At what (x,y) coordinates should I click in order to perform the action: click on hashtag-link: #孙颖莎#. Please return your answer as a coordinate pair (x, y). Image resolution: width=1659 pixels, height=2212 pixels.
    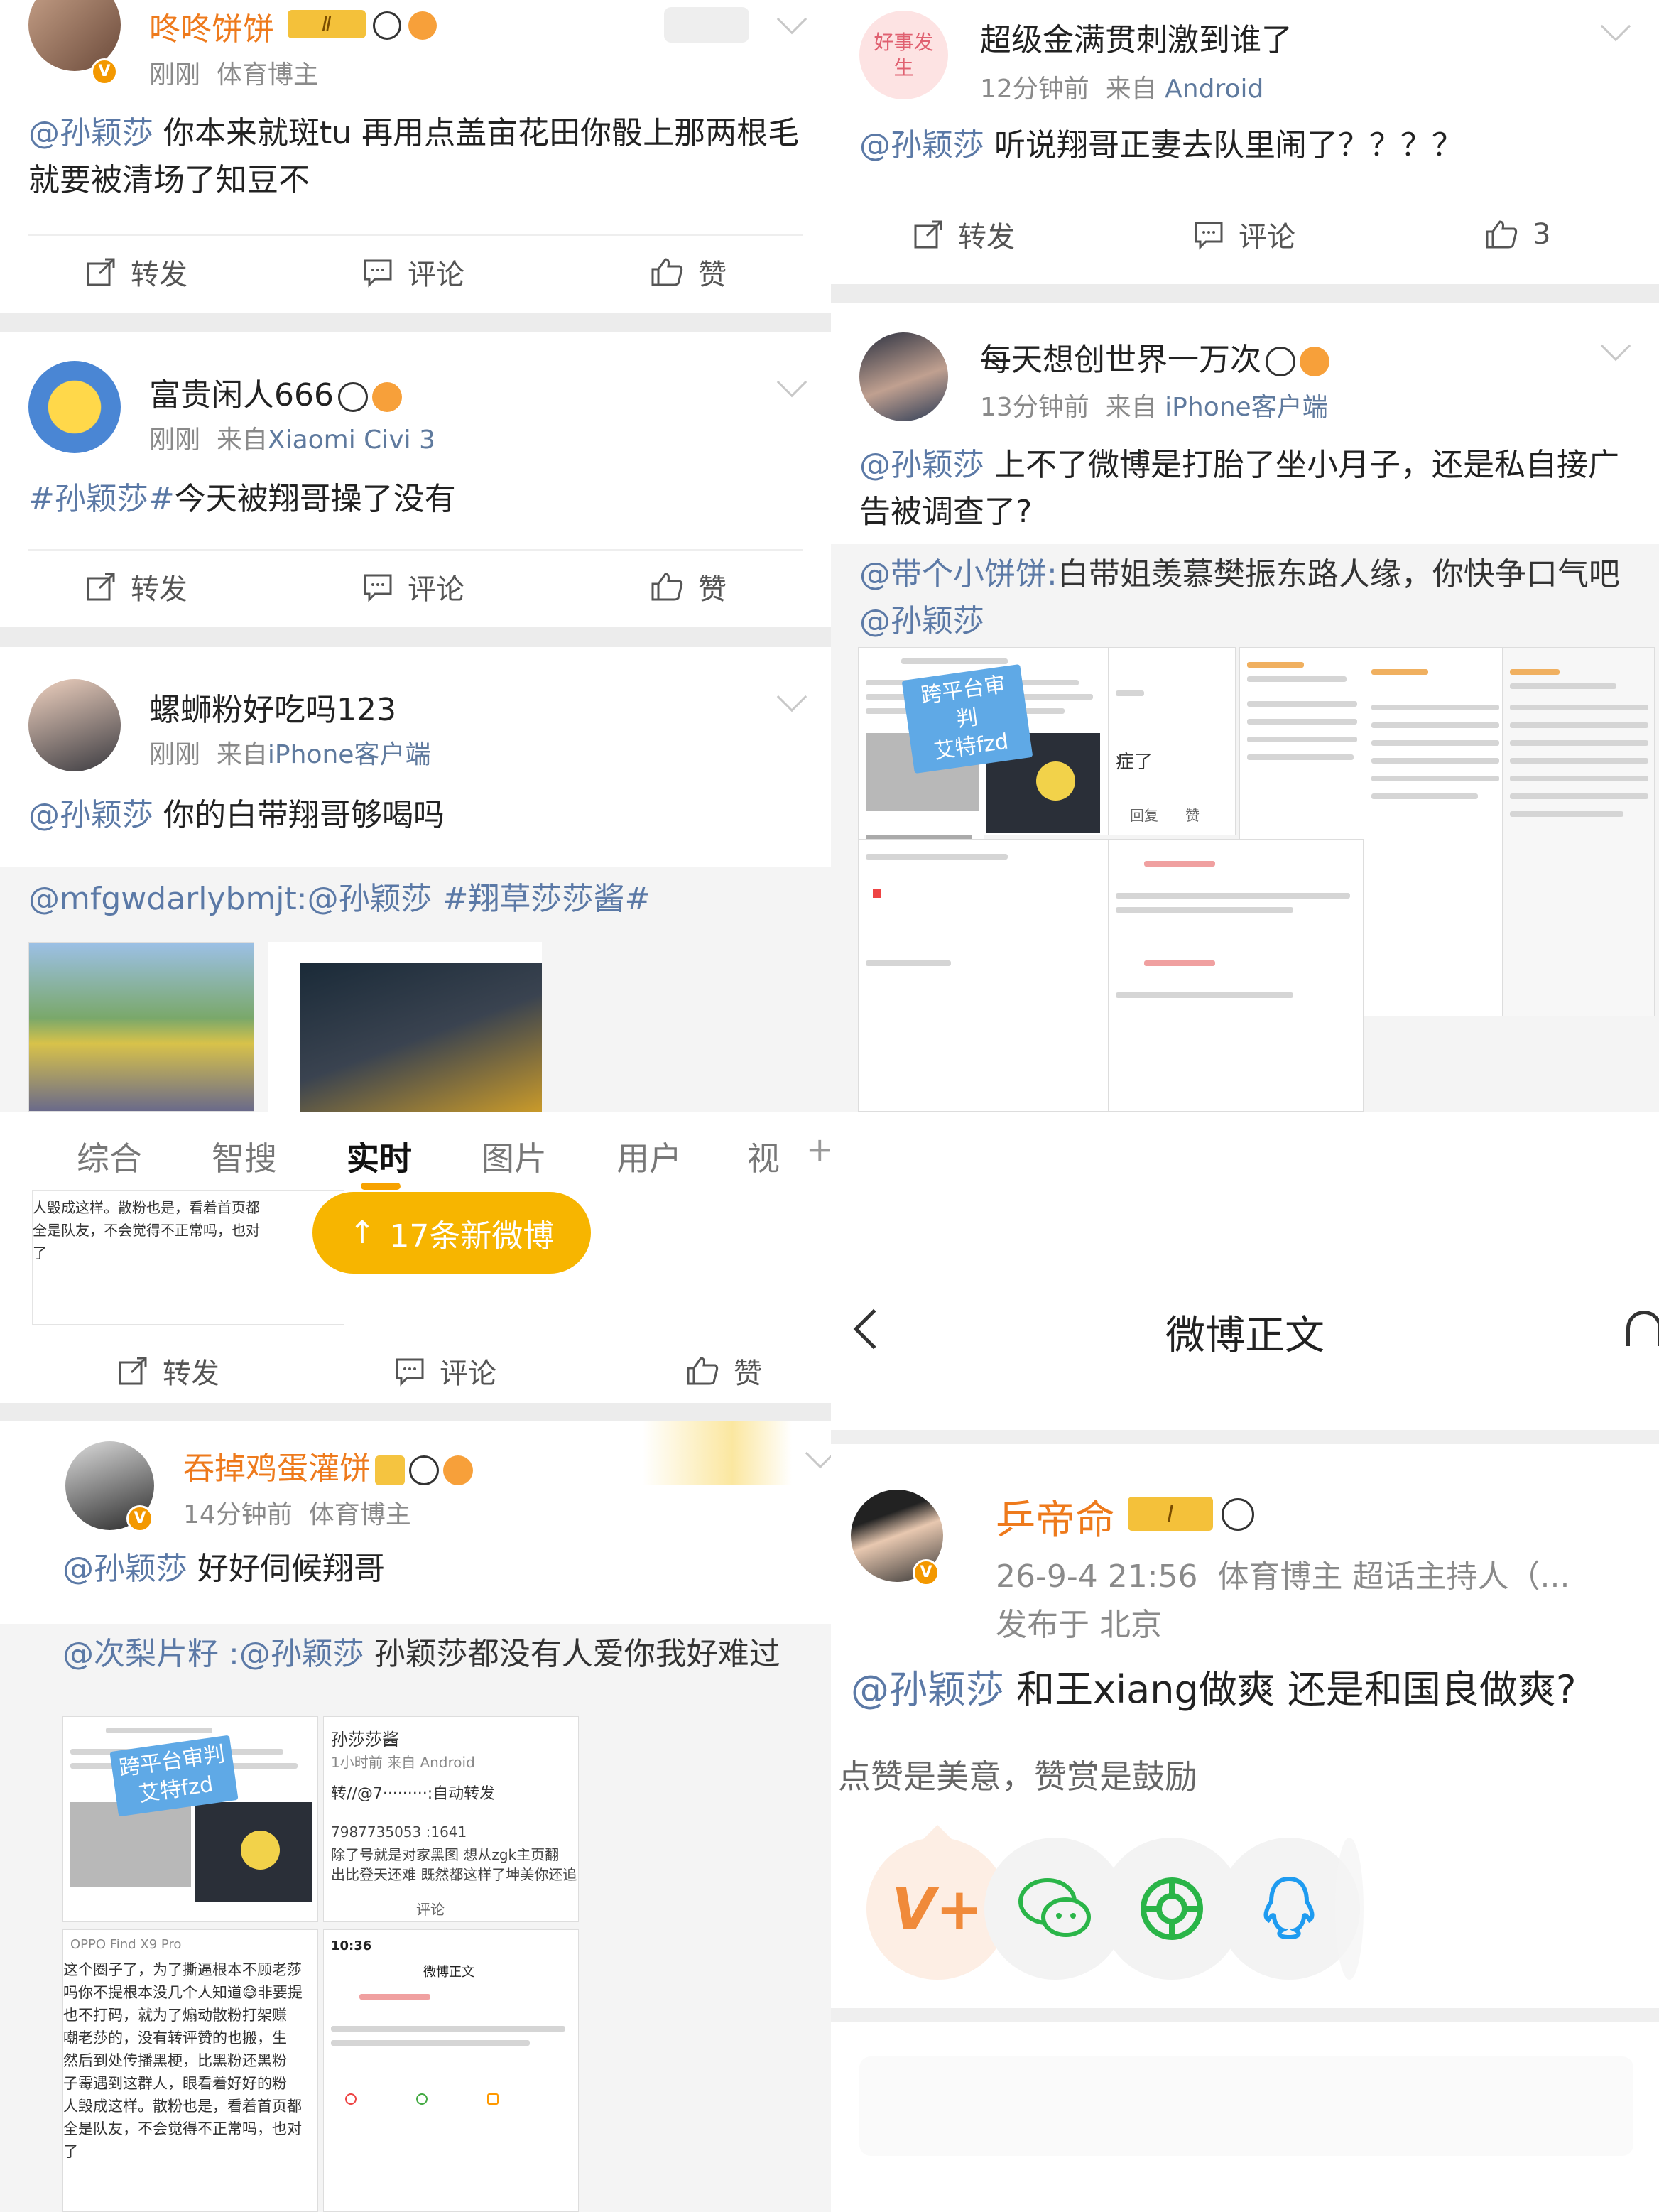
    Looking at the image, I should click on (101, 499).